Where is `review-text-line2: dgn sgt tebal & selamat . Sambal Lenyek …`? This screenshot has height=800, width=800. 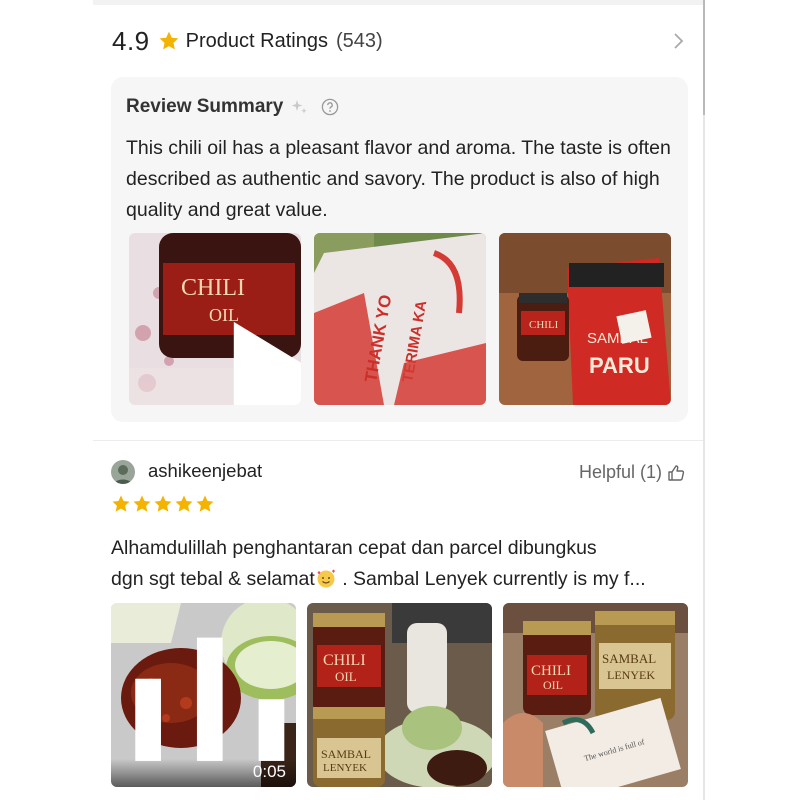 review-text-line2: dgn sgt tebal & selamat . Sambal Lenyek … is located at coordinates (403, 579).